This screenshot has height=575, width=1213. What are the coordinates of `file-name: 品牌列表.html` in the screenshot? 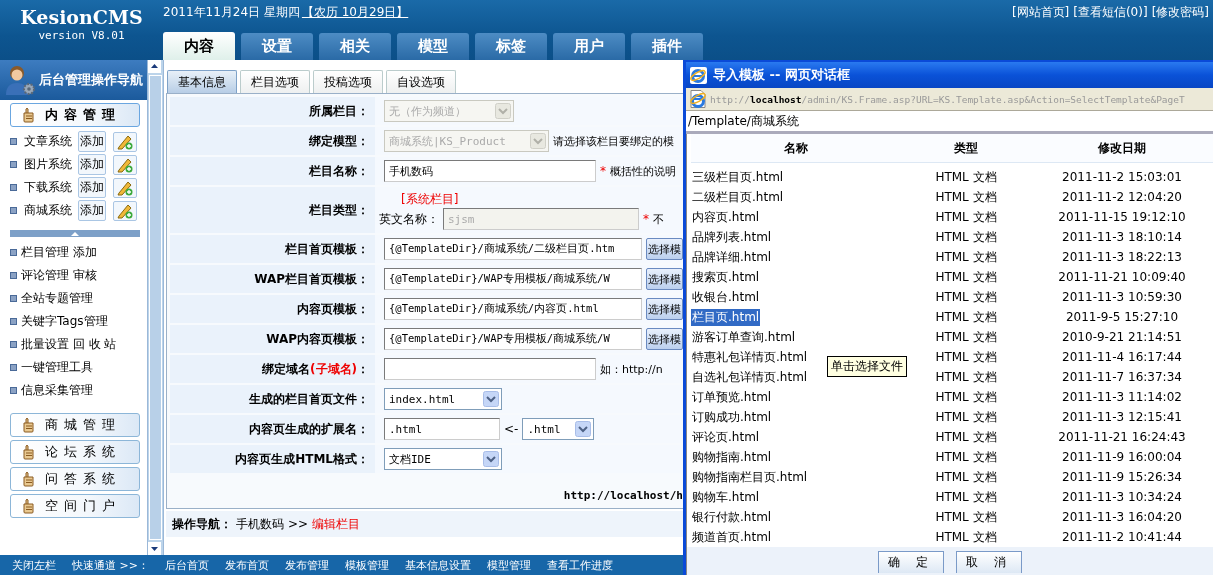 It's located at (732, 237).